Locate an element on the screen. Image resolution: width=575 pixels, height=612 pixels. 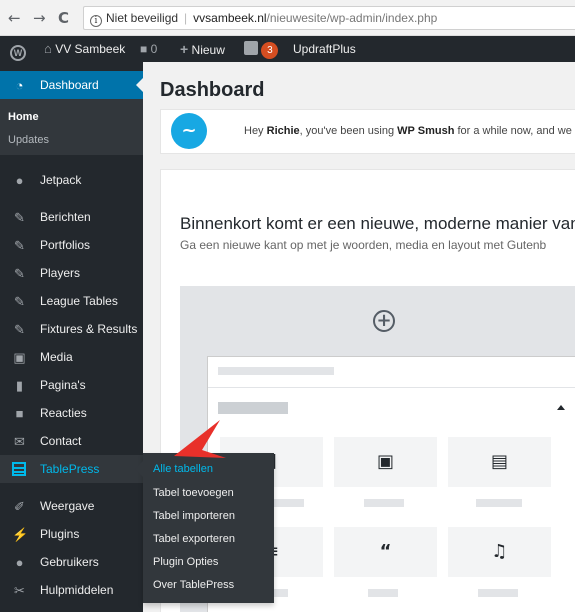
sidebar-item-plugins: ⚡ Plugins is located at coordinates (71, 534).